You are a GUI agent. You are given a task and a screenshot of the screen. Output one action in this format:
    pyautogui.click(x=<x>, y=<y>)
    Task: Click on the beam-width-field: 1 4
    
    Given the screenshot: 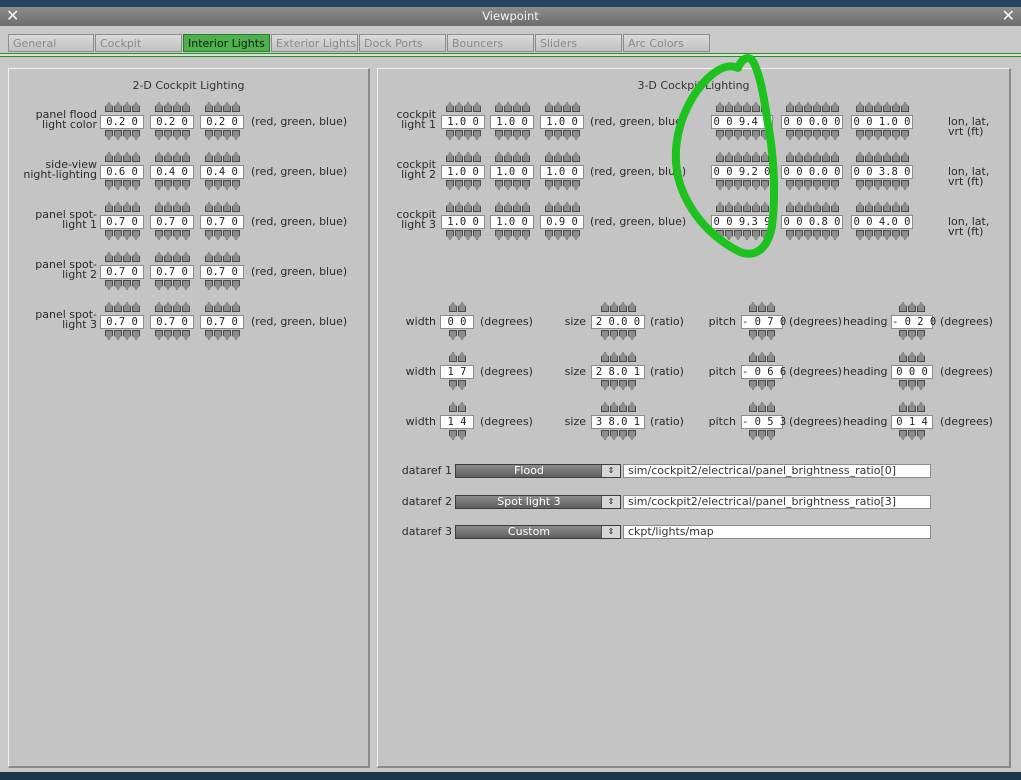 What is the action you would take?
    pyautogui.click(x=457, y=422)
    